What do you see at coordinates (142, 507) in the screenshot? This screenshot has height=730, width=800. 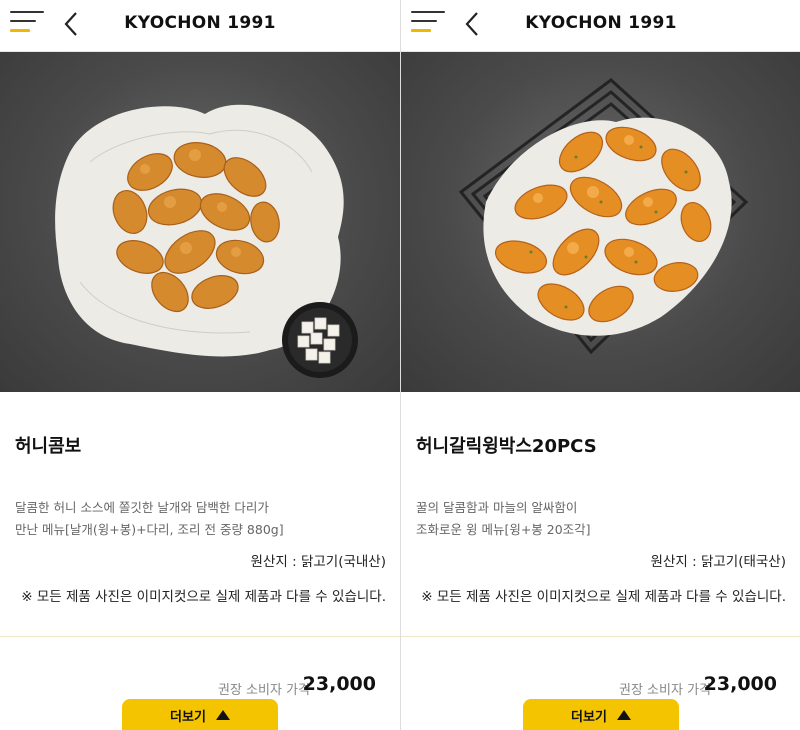 I see `description-line: 달콤한 허니 소스에 쫄깃한 날개와 담백한 다리가` at bounding box center [142, 507].